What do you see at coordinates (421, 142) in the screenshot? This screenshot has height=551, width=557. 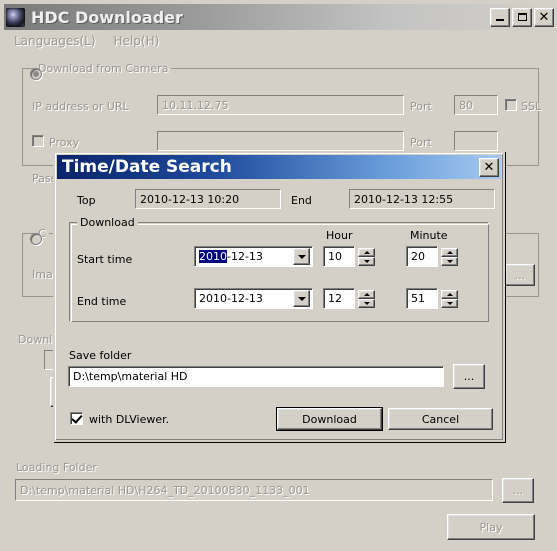 I see `proxy-port-label: Port` at bounding box center [421, 142].